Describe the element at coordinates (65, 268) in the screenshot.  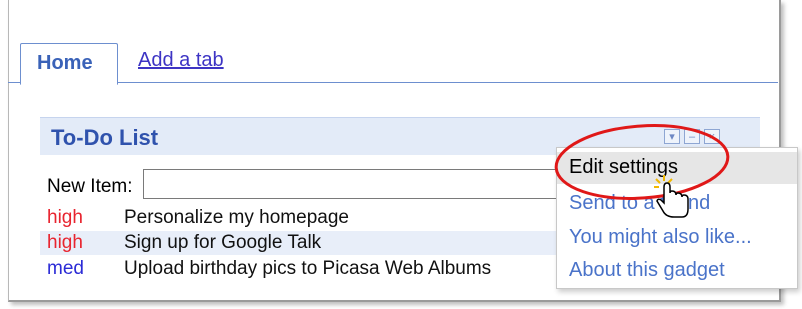
I see `priority-label: med` at that location.